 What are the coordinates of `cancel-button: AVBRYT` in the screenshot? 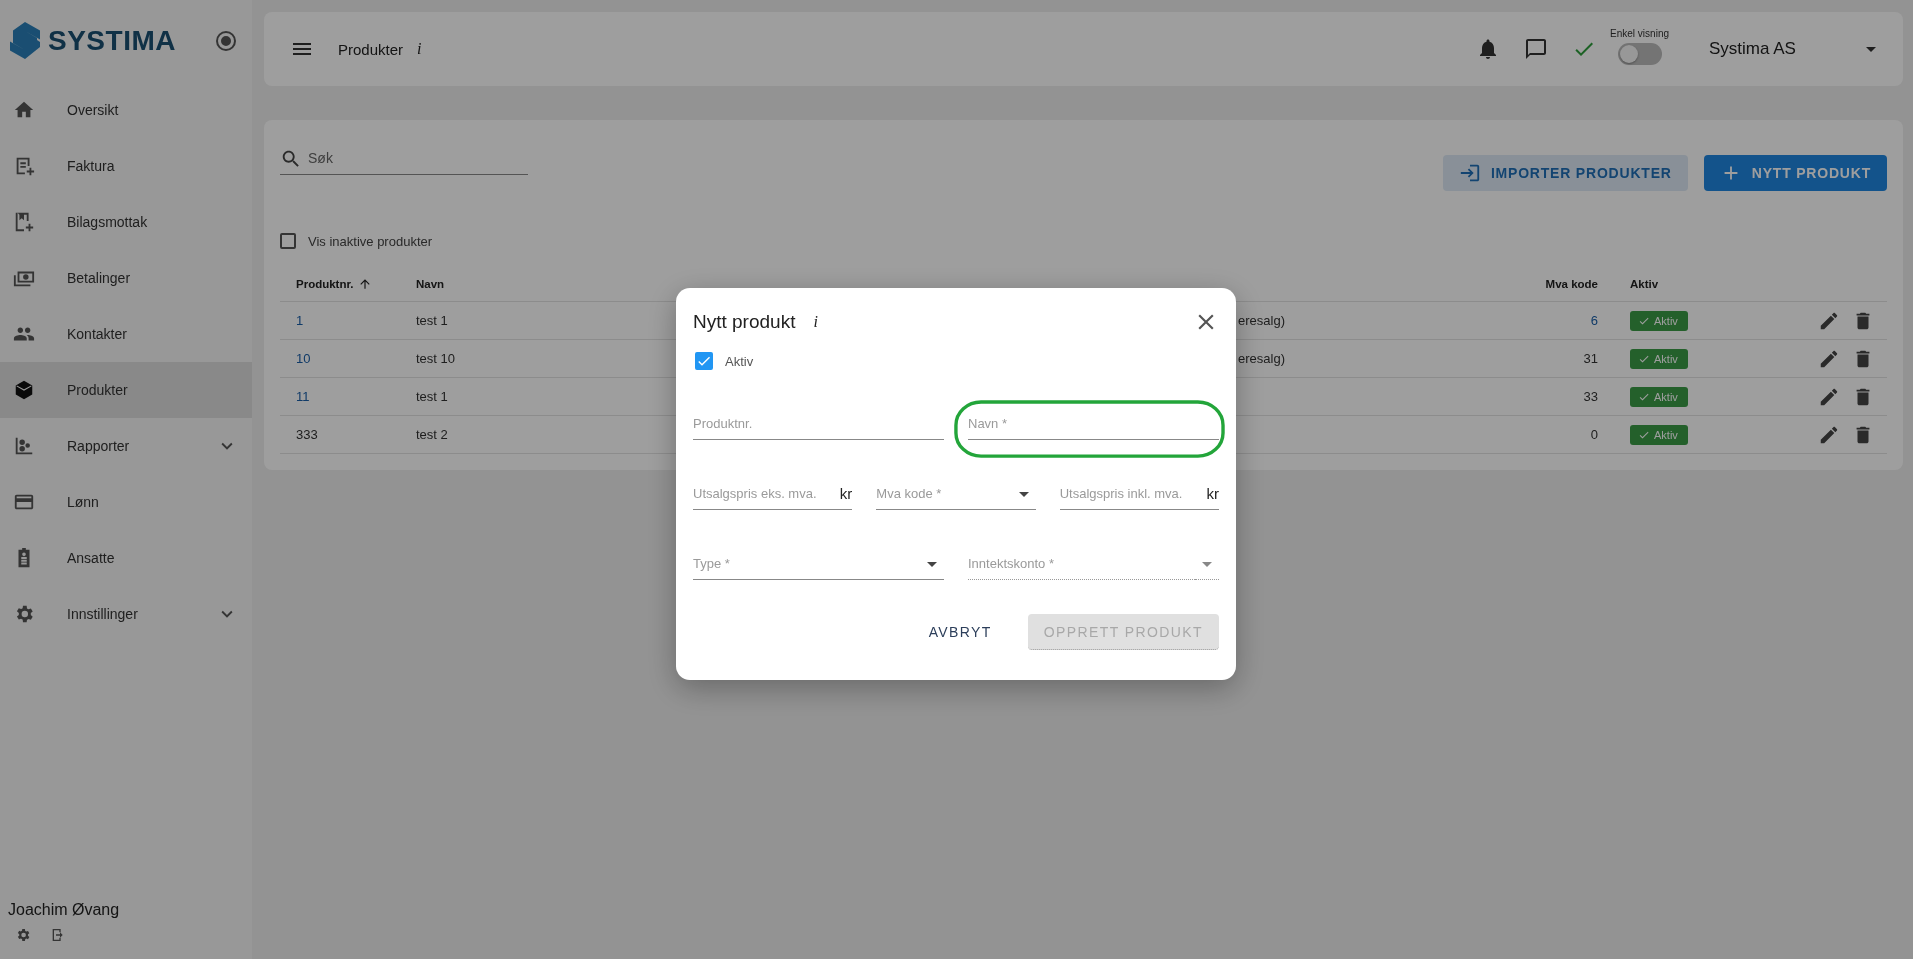 It's located at (960, 632).